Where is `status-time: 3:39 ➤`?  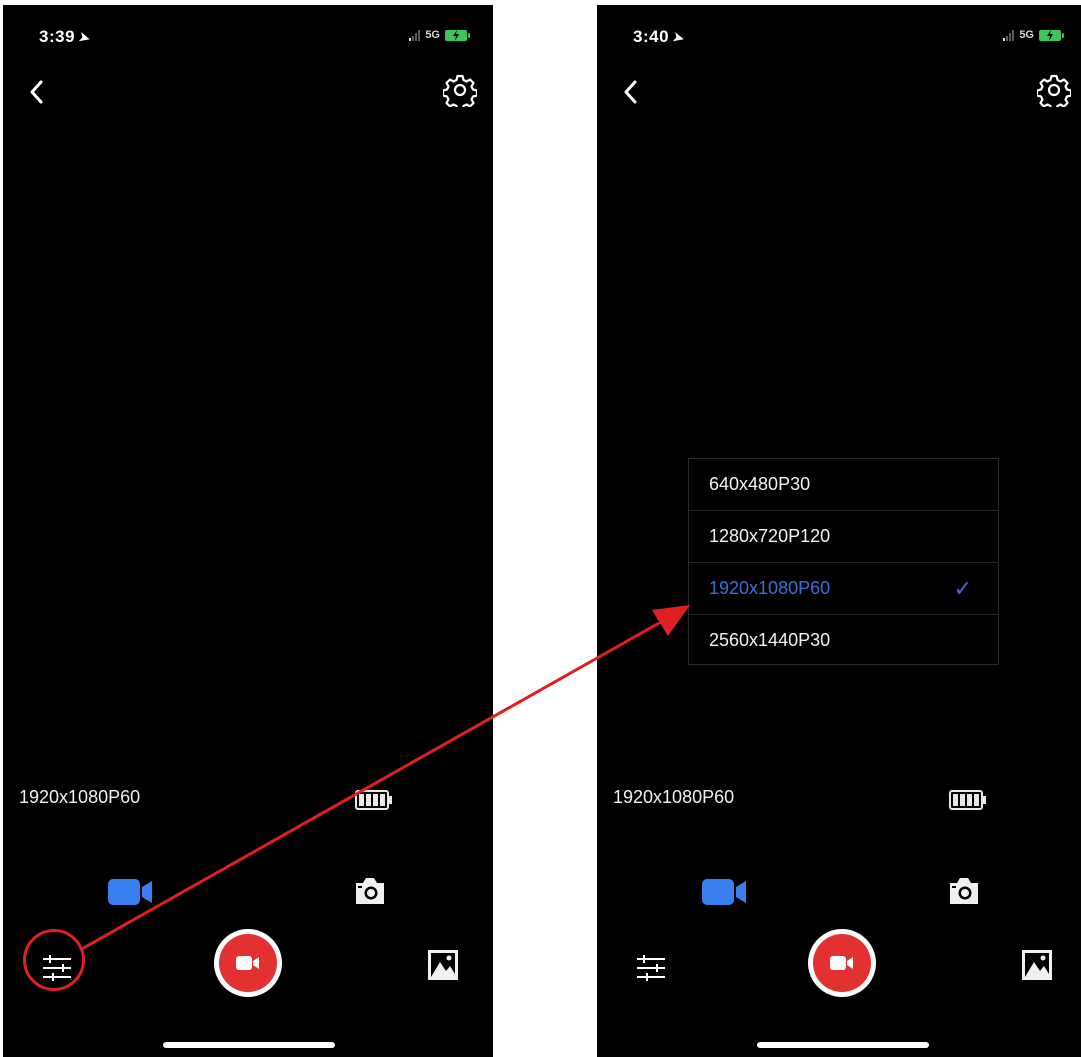 status-time: 3:39 ➤ is located at coordinates (66, 37).